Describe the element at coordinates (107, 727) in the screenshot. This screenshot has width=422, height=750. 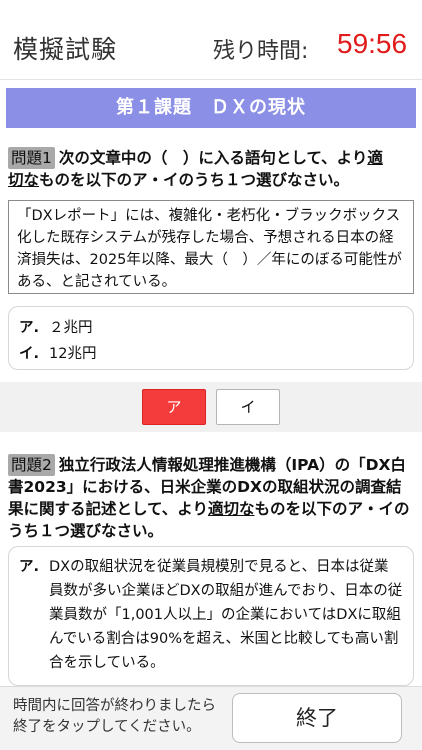
I see `footer-note-line-2: 終了をタップしてください。` at that location.